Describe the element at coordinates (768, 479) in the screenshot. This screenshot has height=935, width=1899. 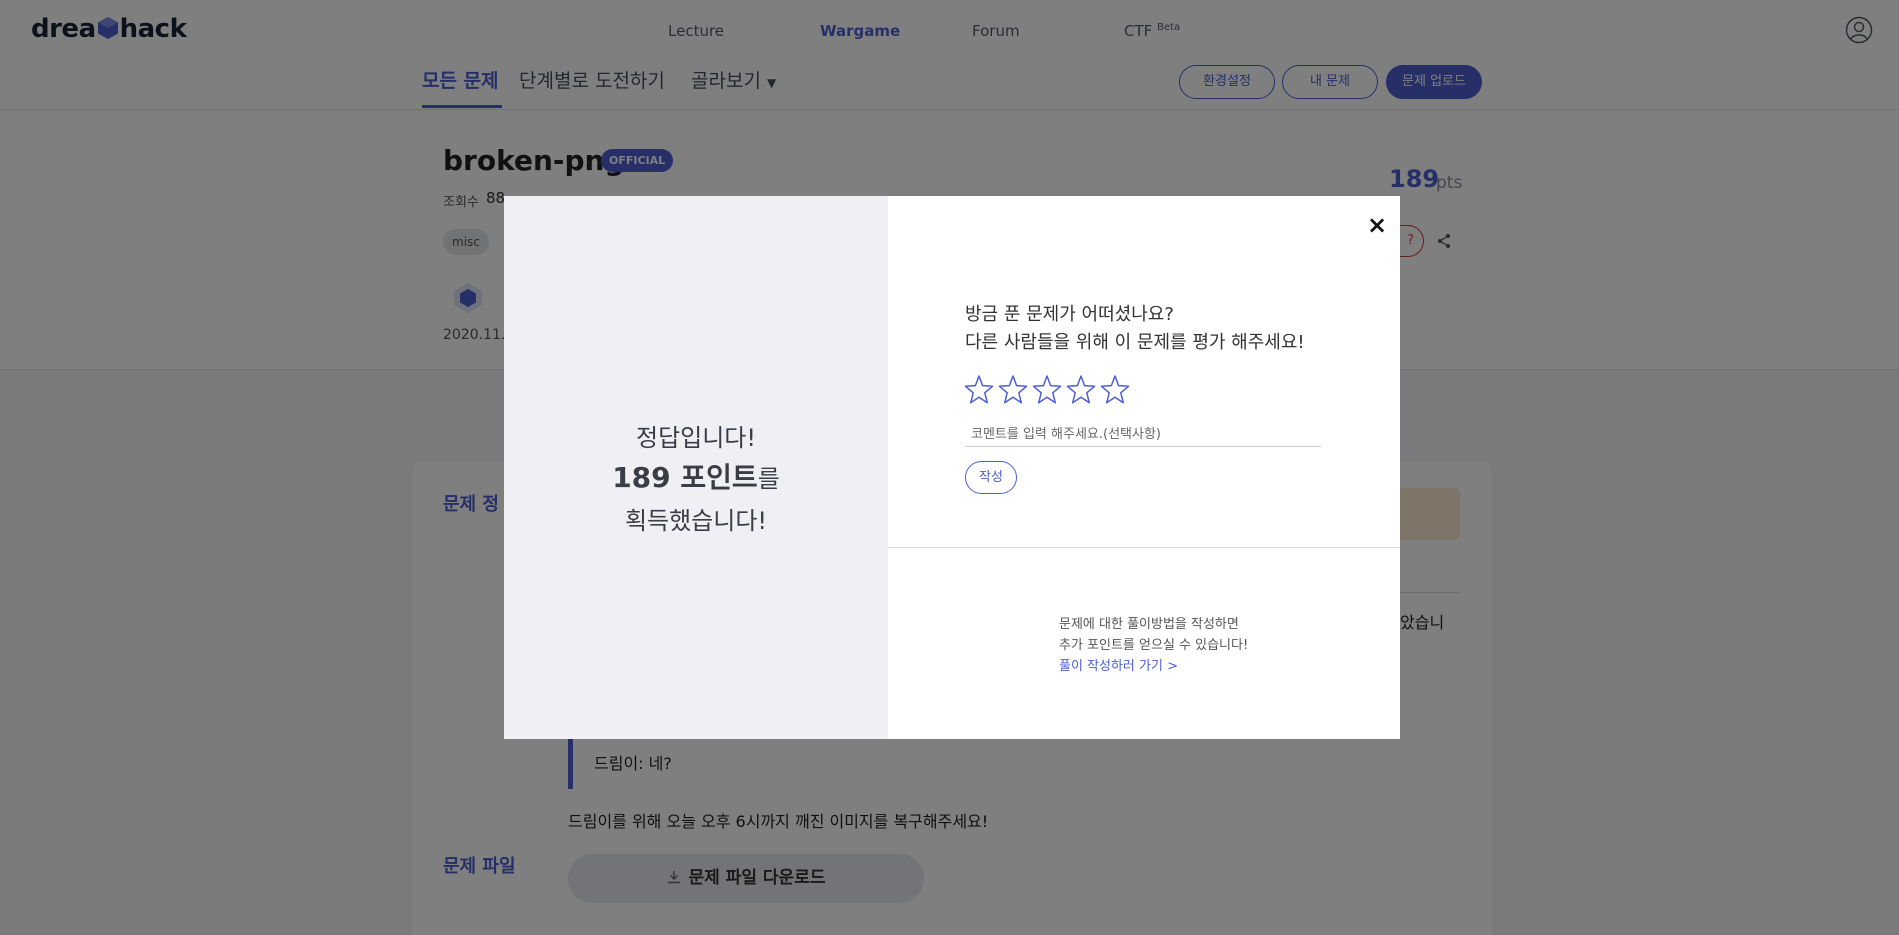
I see `result-points-suffix: 를` at that location.